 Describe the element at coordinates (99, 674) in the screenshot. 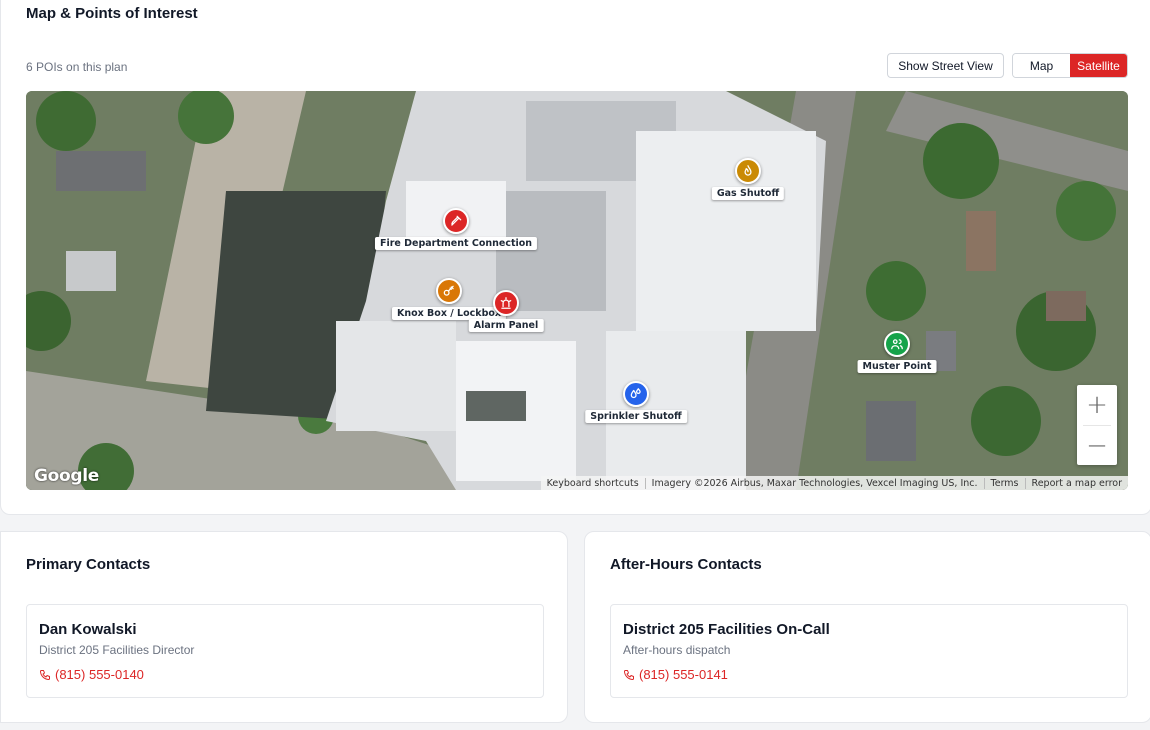

I see `contact-phone-number: (815) 555-0140` at that location.